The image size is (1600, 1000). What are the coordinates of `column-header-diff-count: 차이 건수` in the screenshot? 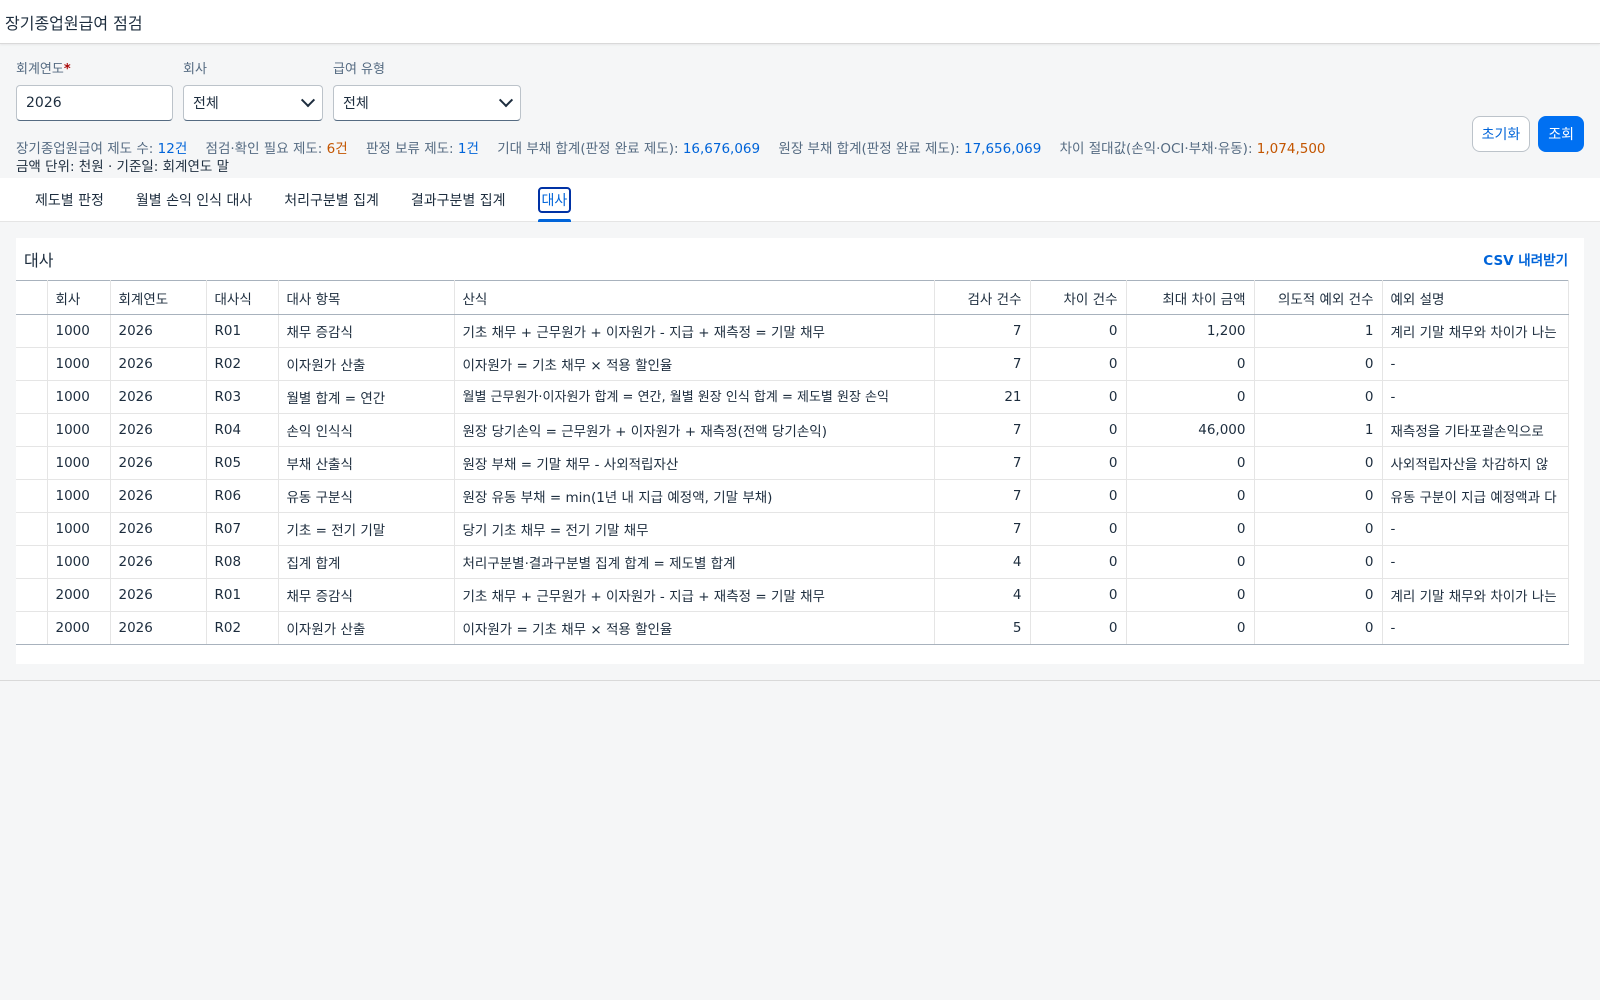 It's located at (1078, 297).